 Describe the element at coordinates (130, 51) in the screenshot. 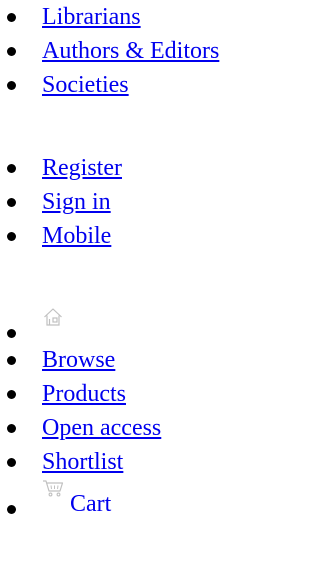

I see `authors-editors-link: Authors & Editors` at that location.